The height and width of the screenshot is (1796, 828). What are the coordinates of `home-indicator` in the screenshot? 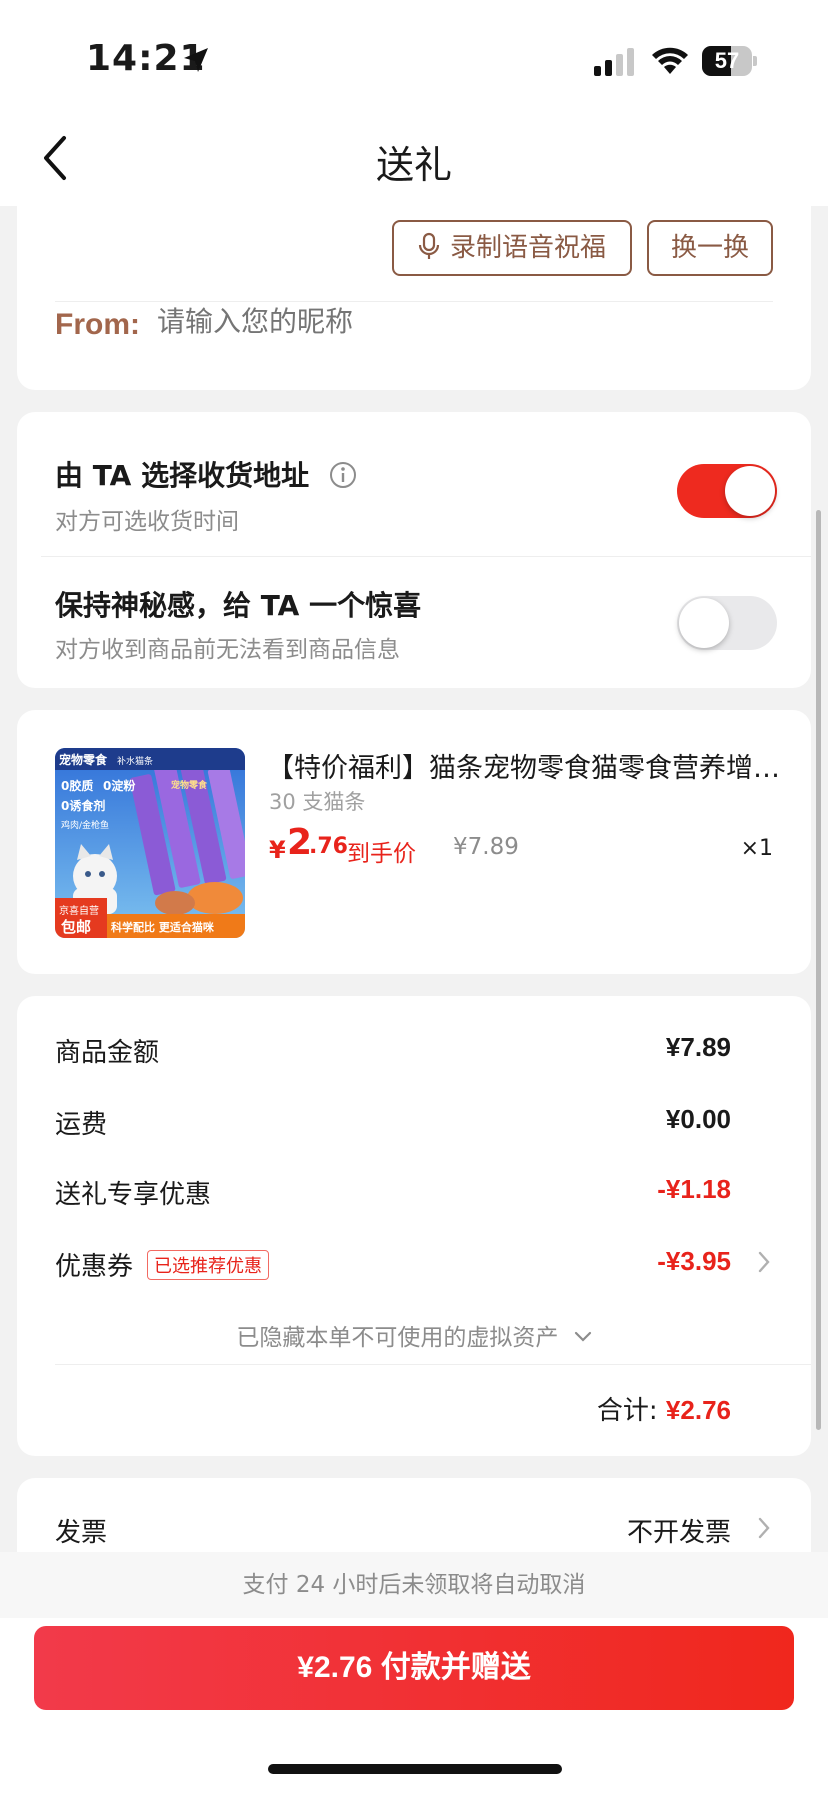 It's located at (415, 1769).